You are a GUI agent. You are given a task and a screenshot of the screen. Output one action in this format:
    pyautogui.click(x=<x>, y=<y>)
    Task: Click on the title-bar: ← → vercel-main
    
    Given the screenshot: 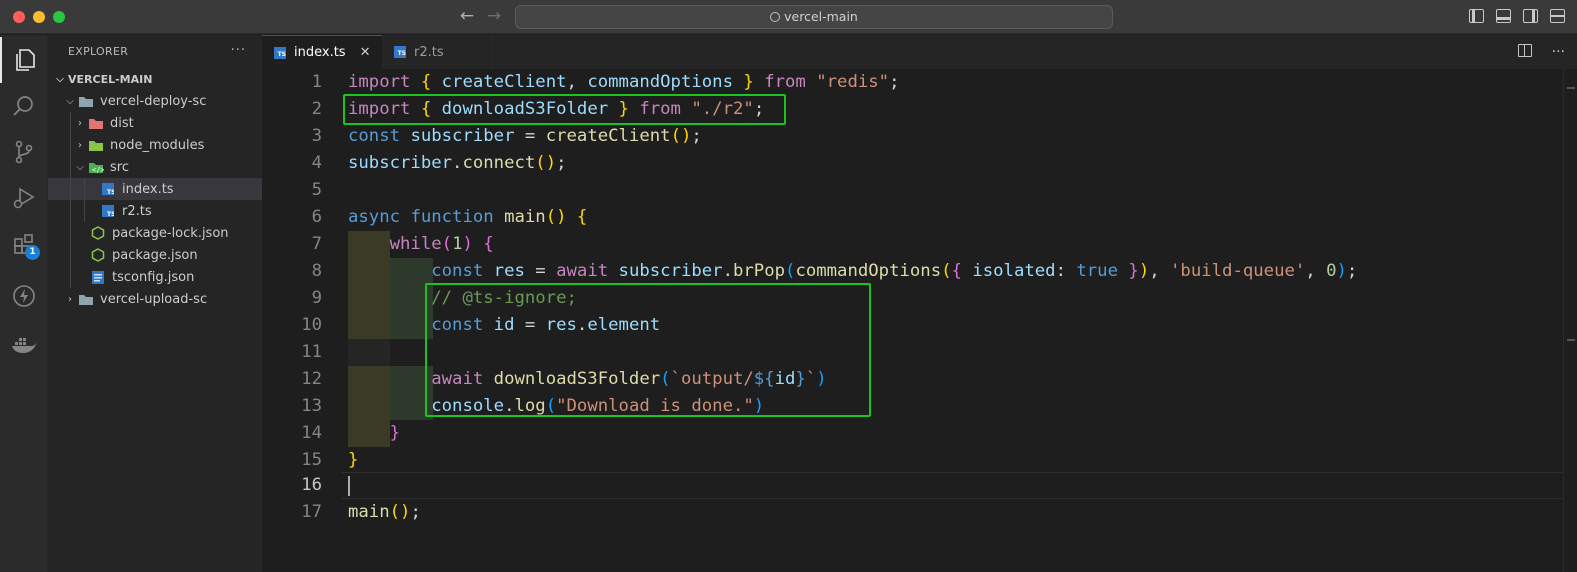 What is the action you would take?
    pyautogui.click(x=788, y=17)
    